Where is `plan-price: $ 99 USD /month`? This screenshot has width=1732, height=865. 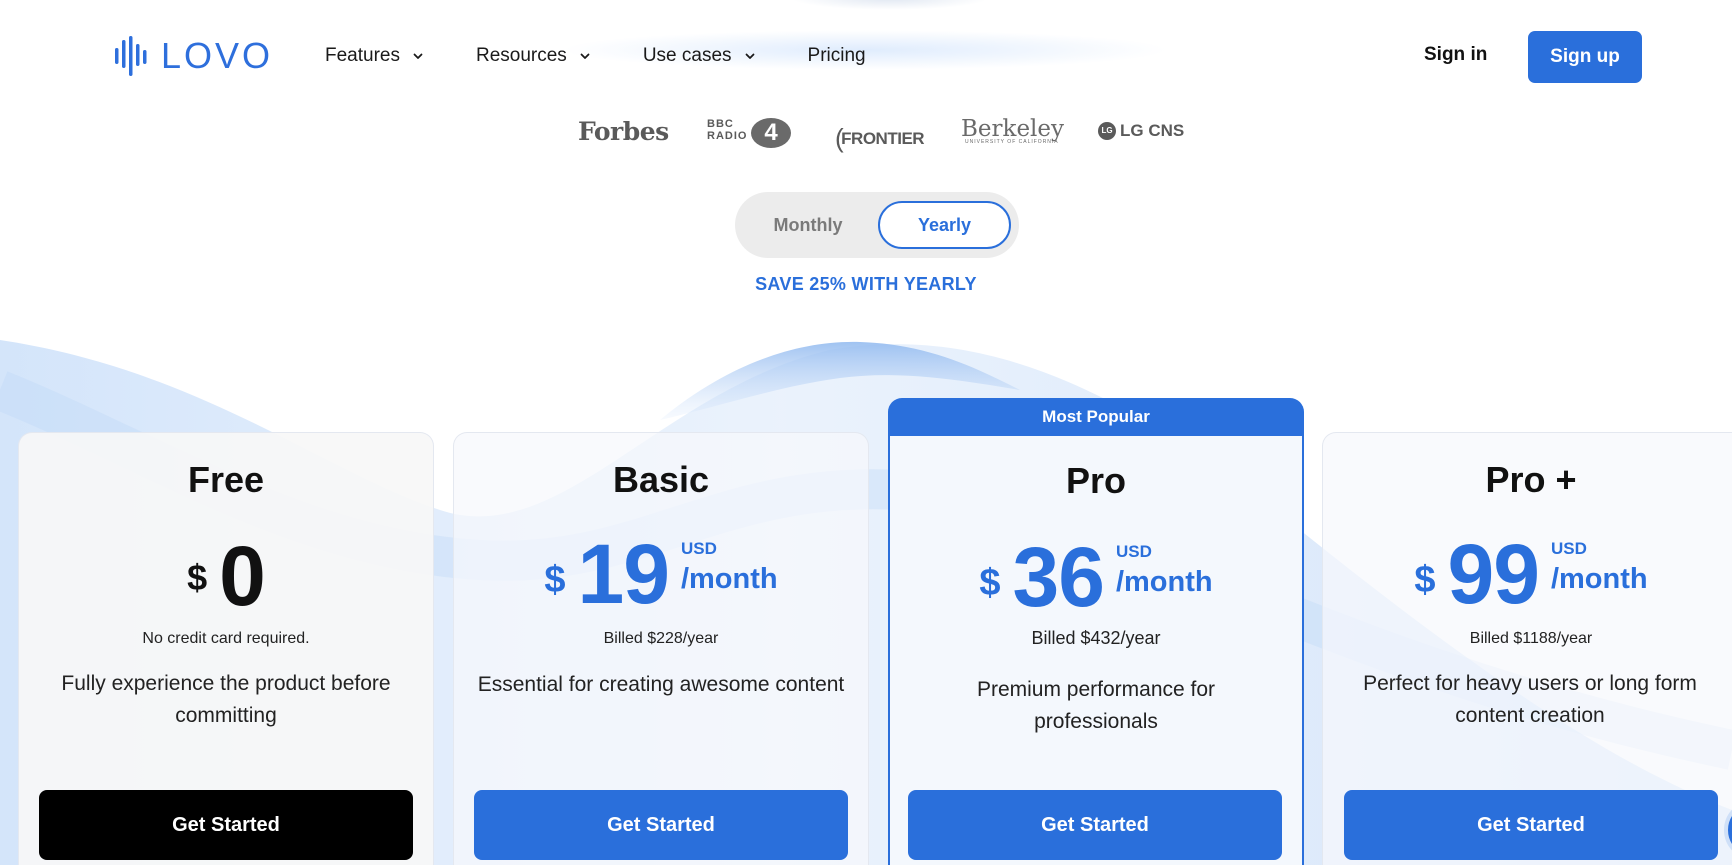
plan-price: $ 99 USD /month is located at coordinates (1527, 574).